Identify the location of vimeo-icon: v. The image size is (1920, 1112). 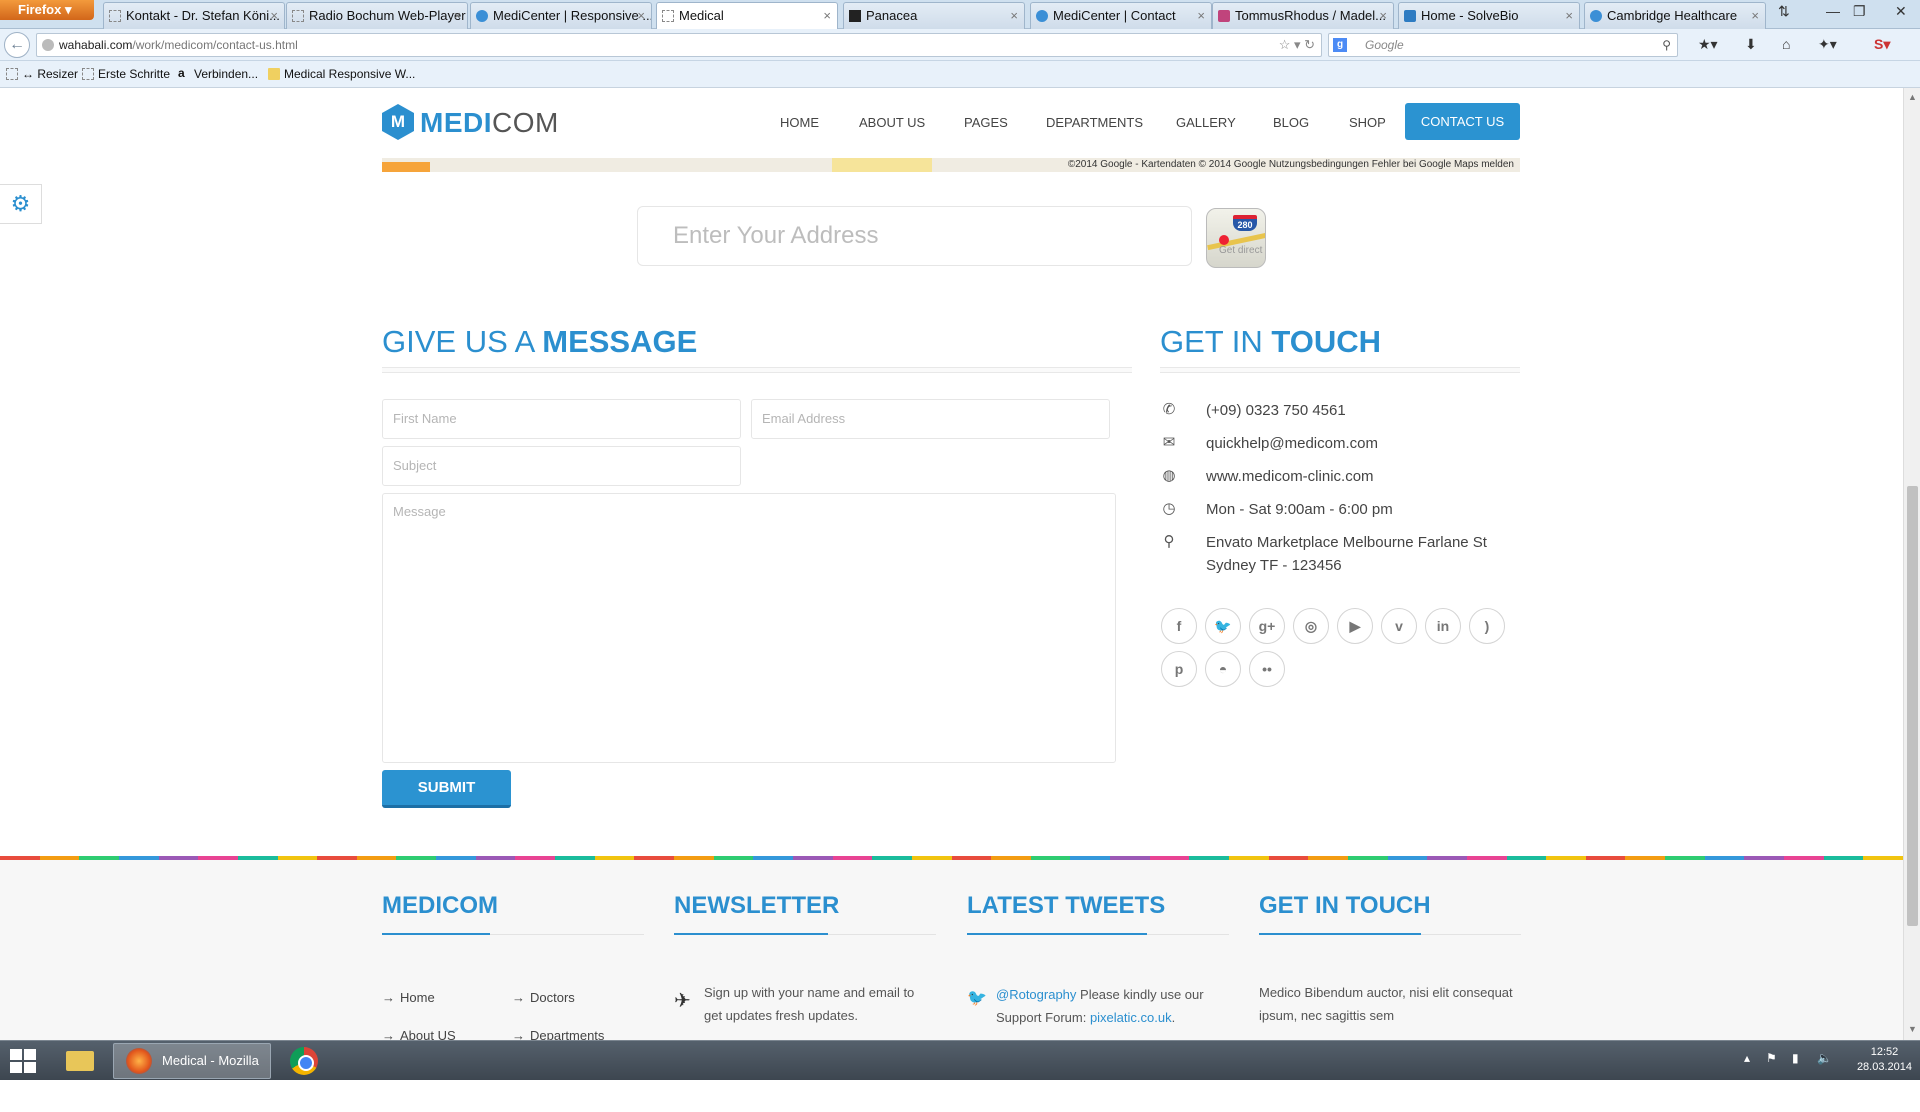
(1399, 626).